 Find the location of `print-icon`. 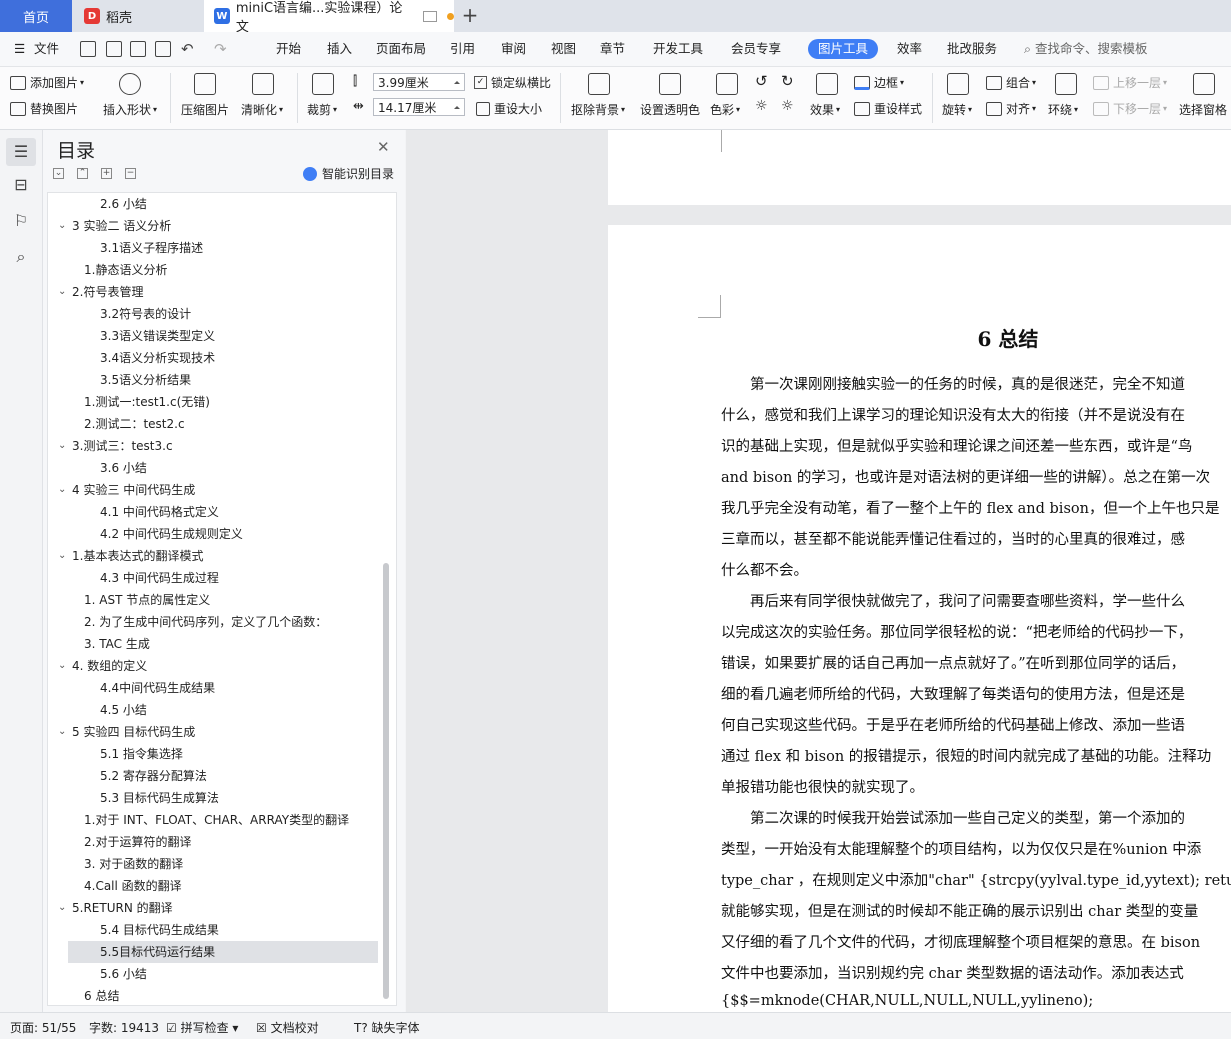

print-icon is located at coordinates (138, 49).